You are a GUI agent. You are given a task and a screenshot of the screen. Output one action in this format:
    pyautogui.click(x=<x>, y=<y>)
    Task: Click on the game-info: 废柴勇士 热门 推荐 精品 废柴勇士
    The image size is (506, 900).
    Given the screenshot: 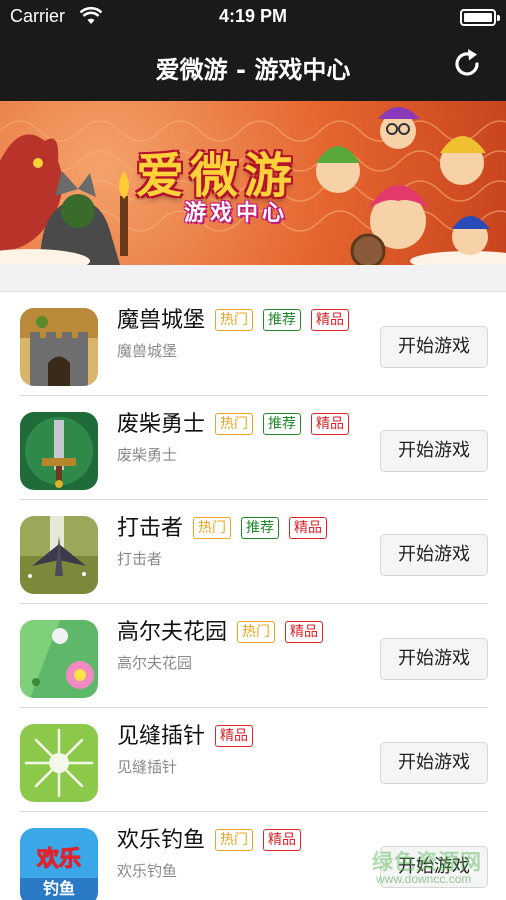 What is the action you would take?
    pyautogui.click(x=242, y=437)
    